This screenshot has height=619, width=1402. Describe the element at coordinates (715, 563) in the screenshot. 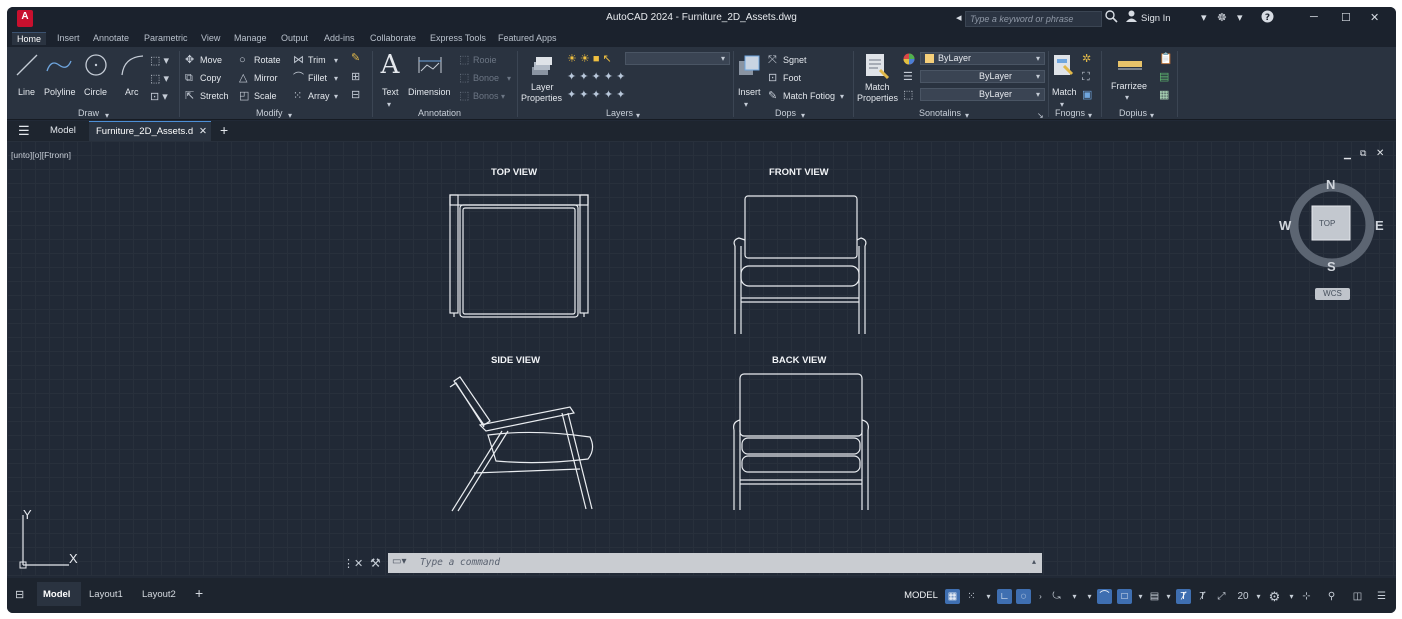

I see `command-line: ▭▾ Type a command ▴` at that location.